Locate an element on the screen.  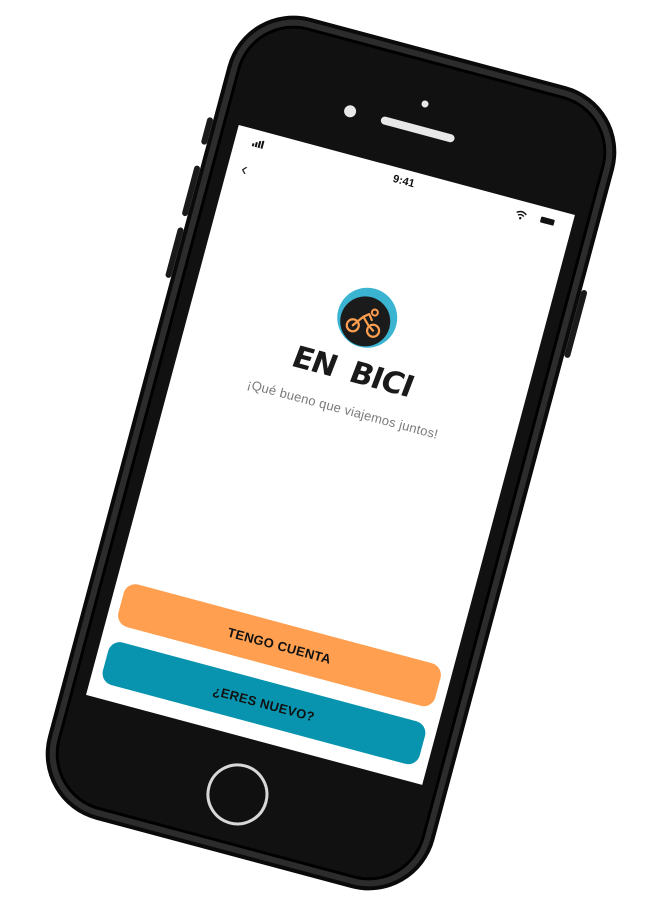
brand-name-left: EN is located at coordinates (314, 362).